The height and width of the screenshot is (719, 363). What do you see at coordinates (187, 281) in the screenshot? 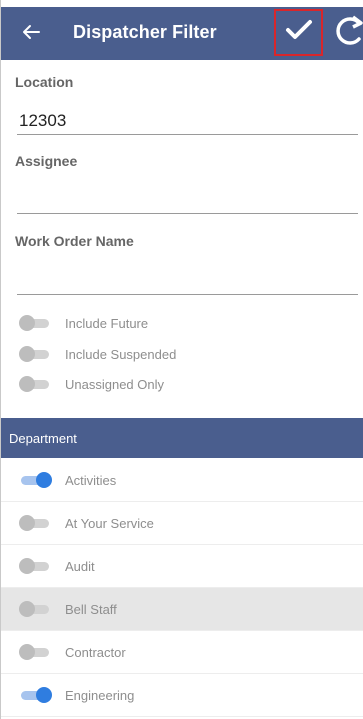
I see `work-order-name-input` at bounding box center [187, 281].